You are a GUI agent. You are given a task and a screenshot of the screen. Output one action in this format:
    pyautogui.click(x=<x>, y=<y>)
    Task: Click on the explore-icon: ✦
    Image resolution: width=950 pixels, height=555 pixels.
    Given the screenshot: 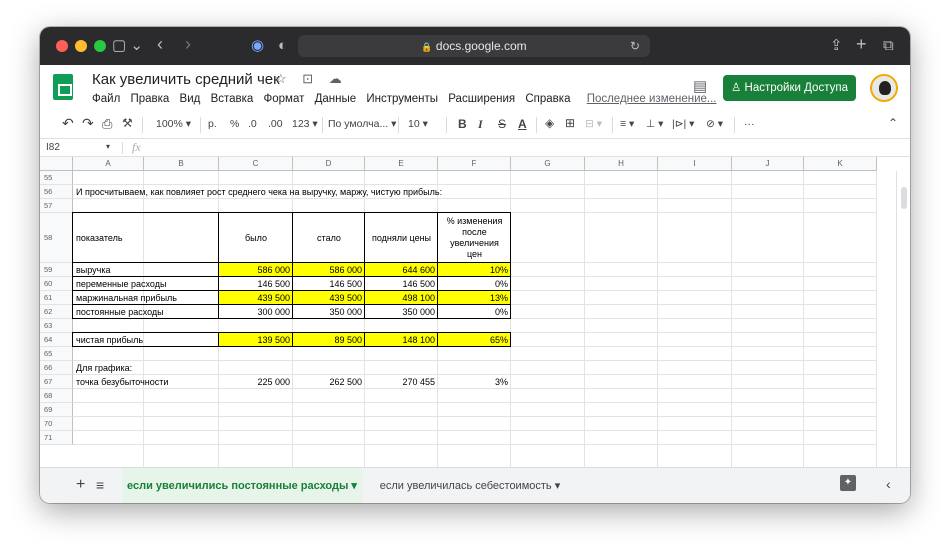 What is the action you would take?
    pyautogui.click(x=848, y=483)
    